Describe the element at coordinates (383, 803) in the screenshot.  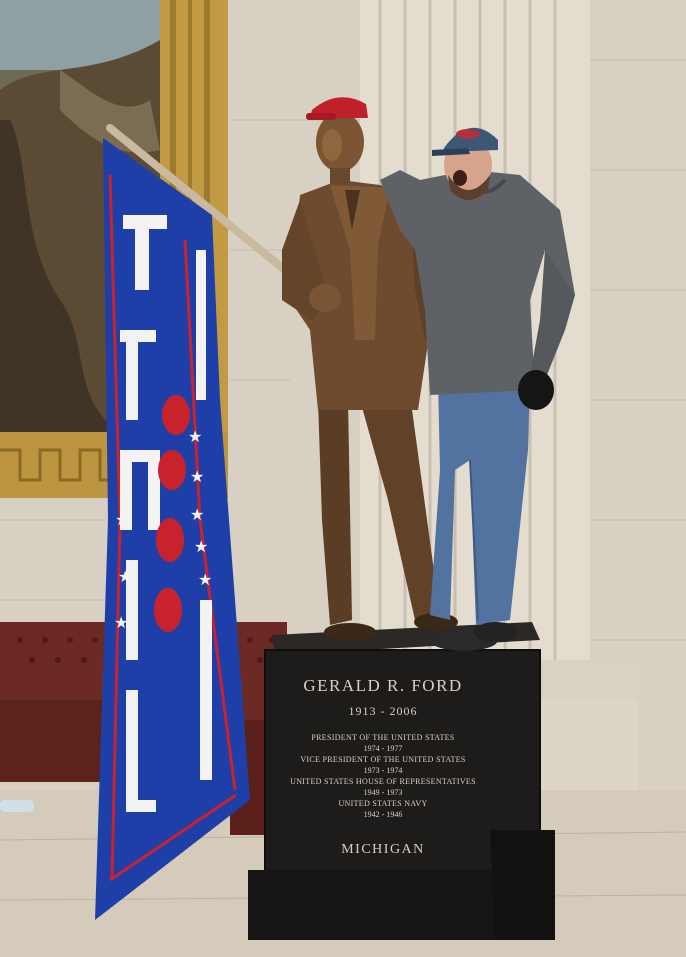
I see `office-role: UNITED STATES NAVY` at that location.